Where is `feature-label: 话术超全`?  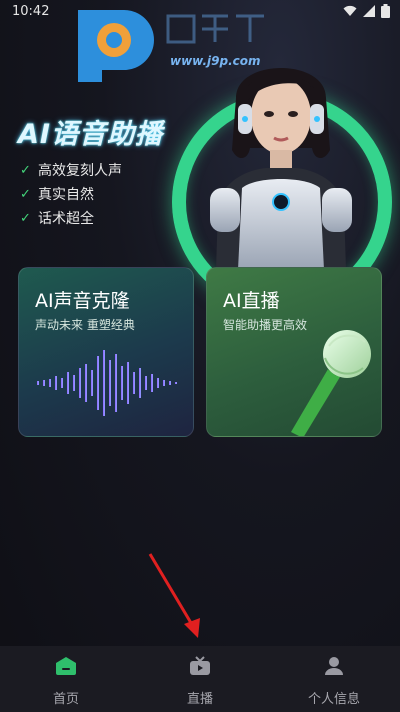 feature-label: 话术超全 is located at coordinates (66, 219).